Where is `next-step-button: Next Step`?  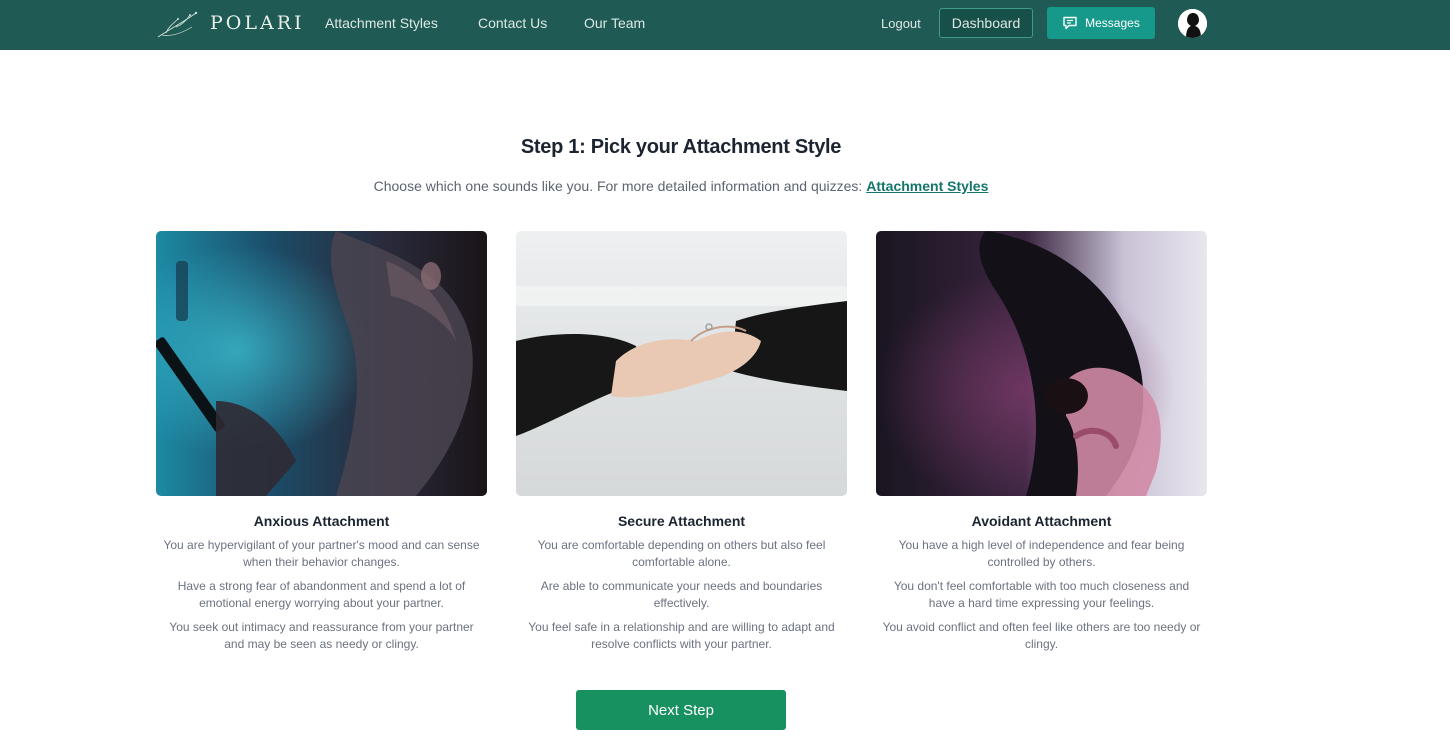 next-step-button: Next Step is located at coordinates (681, 710).